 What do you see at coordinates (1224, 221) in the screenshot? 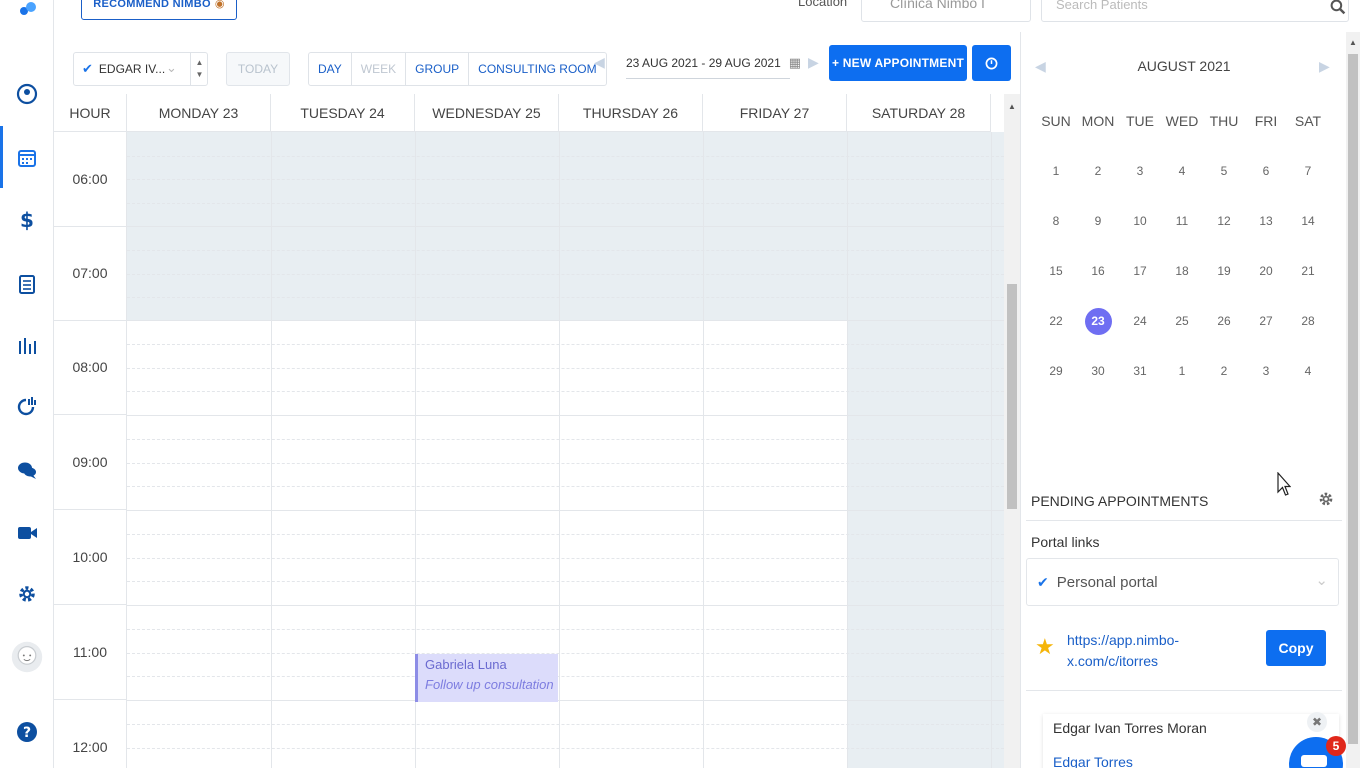
I see `mini-calendar-day: 12` at bounding box center [1224, 221].